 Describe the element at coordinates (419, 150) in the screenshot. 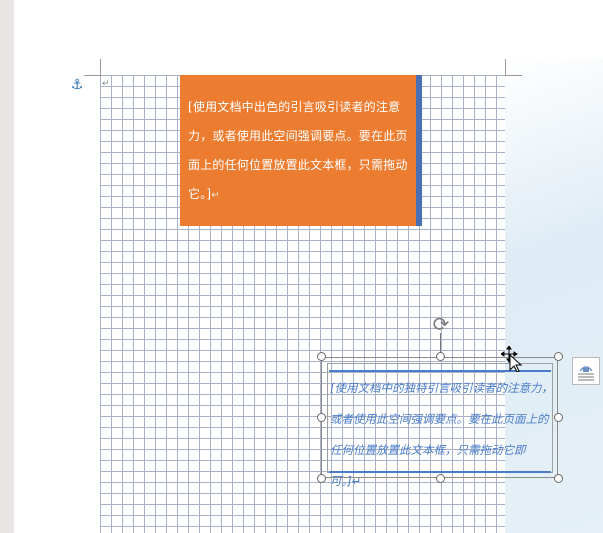

I see `quote-accent-bar` at that location.